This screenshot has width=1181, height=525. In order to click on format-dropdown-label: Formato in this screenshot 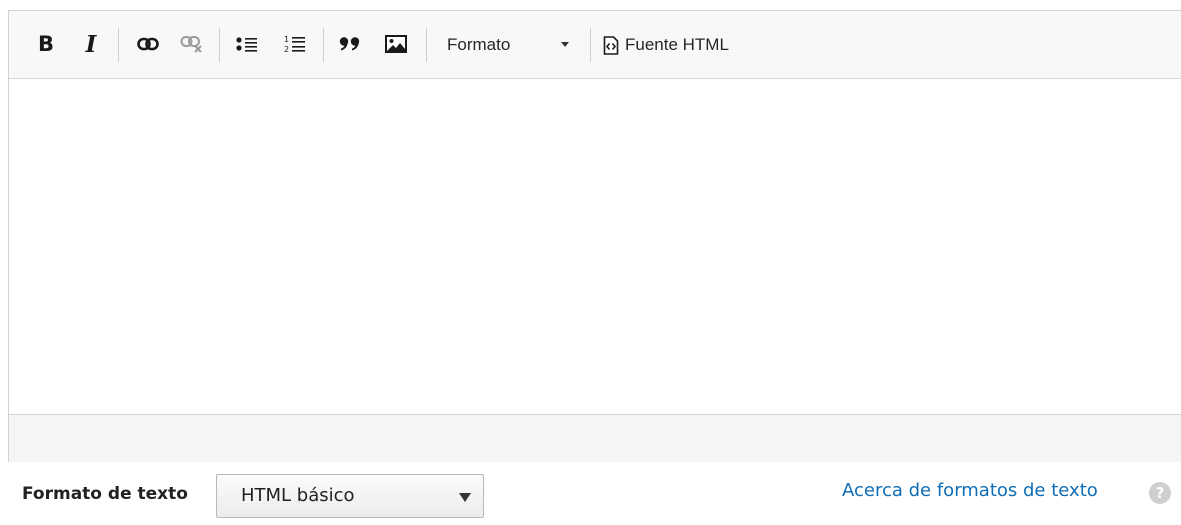, I will do `click(479, 44)`.